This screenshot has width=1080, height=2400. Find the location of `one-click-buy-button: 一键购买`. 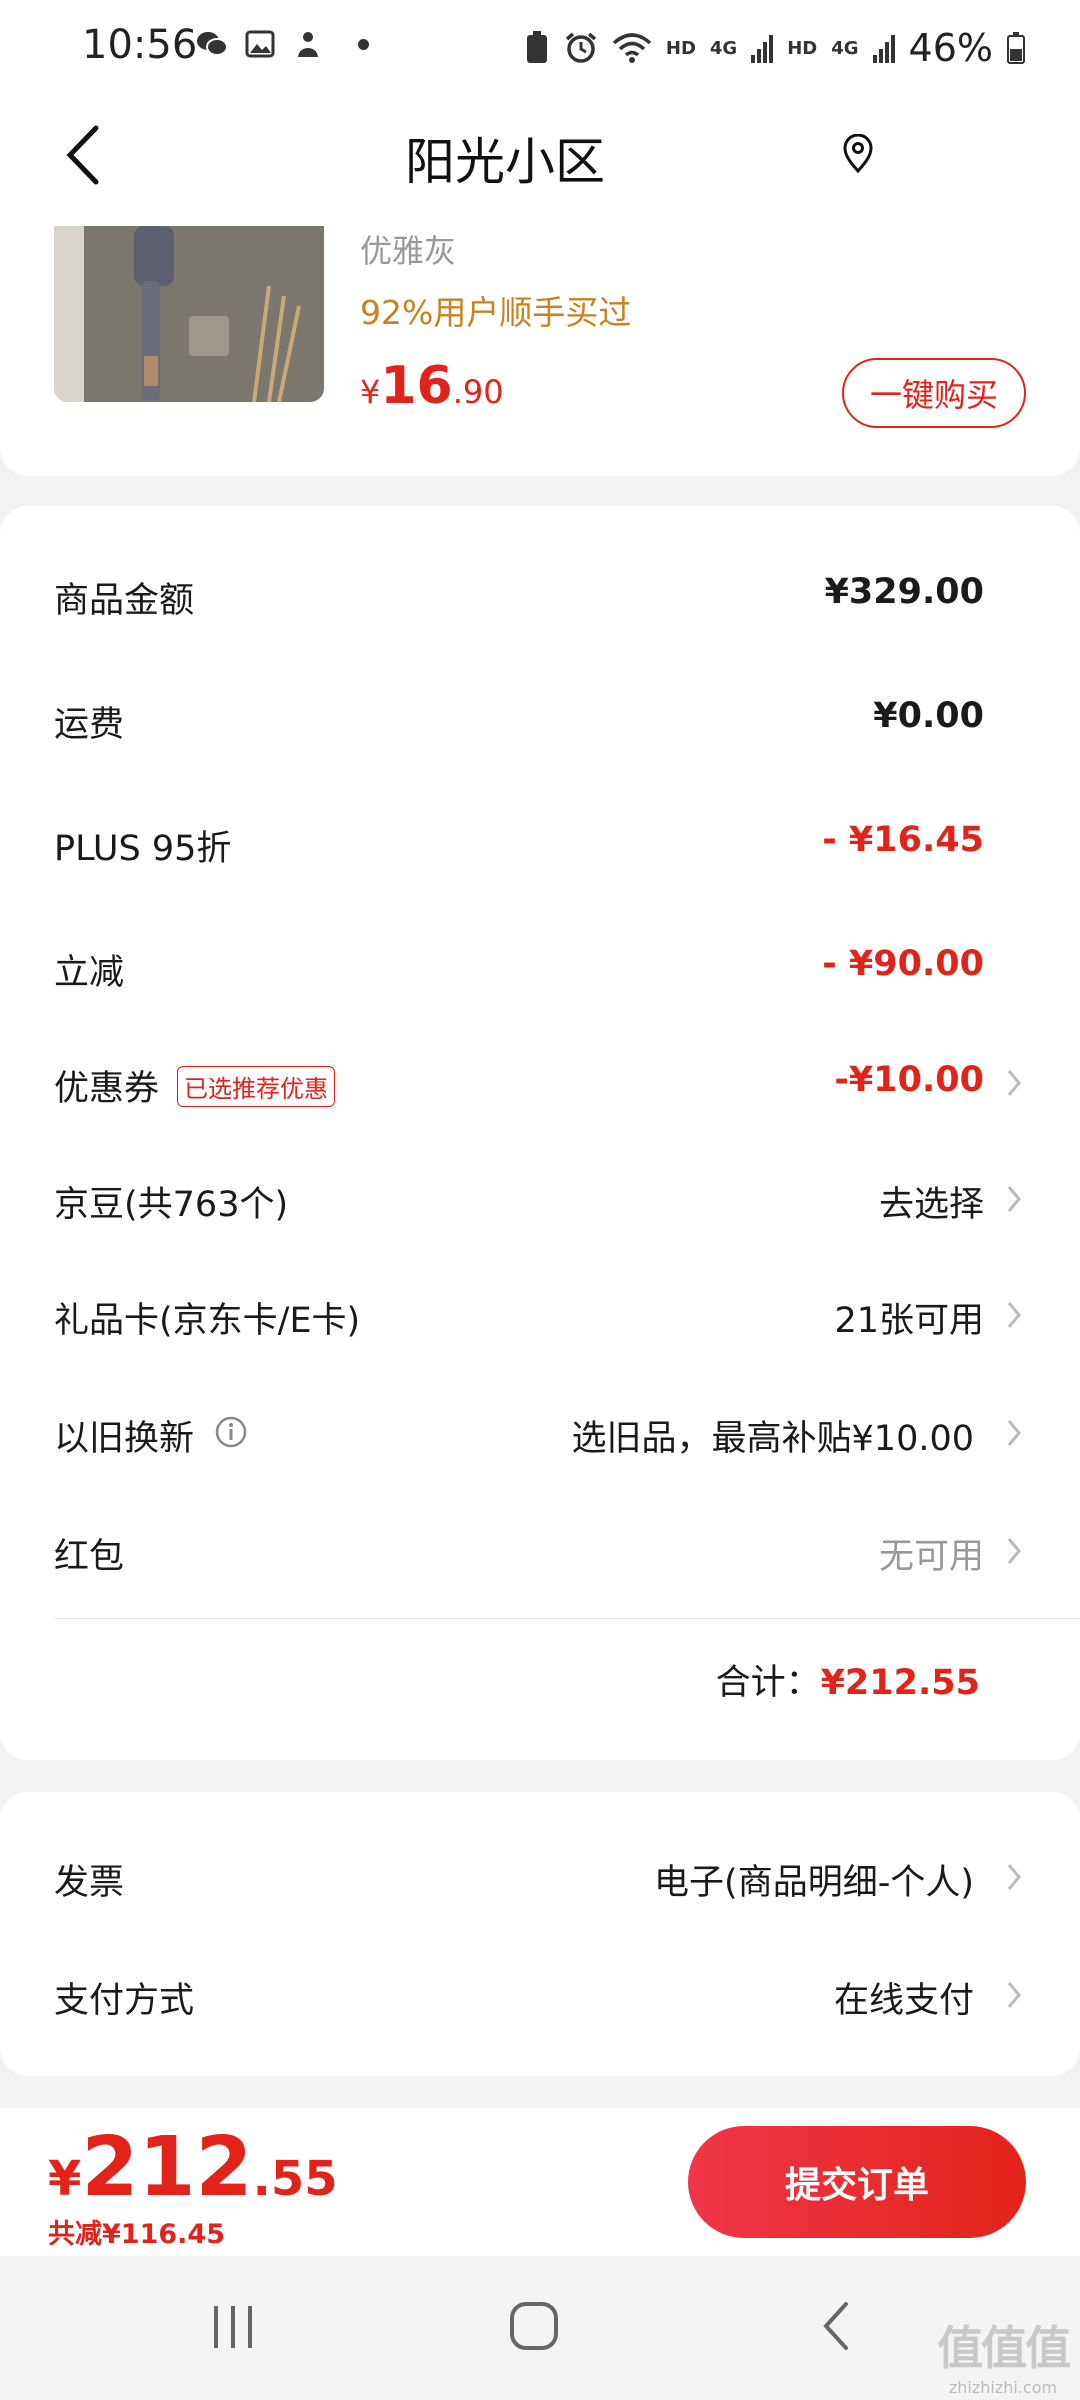

one-click-buy-button: 一键购买 is located at coordinates (934, 393).